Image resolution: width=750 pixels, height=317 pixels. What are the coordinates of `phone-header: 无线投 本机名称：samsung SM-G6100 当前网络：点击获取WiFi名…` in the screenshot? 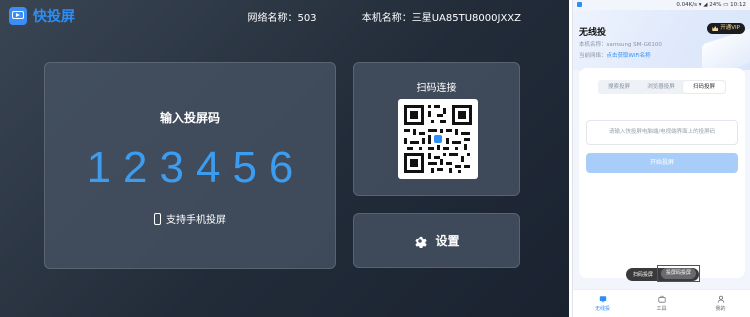 It's located at (661, 44).